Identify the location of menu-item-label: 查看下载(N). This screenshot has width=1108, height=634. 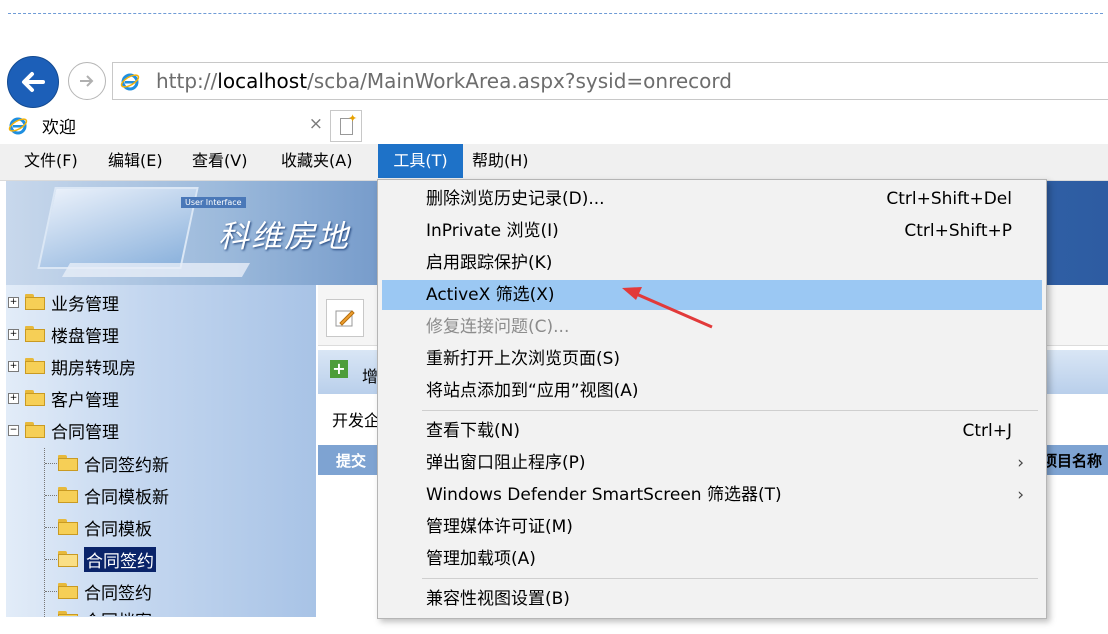
(473, 431).